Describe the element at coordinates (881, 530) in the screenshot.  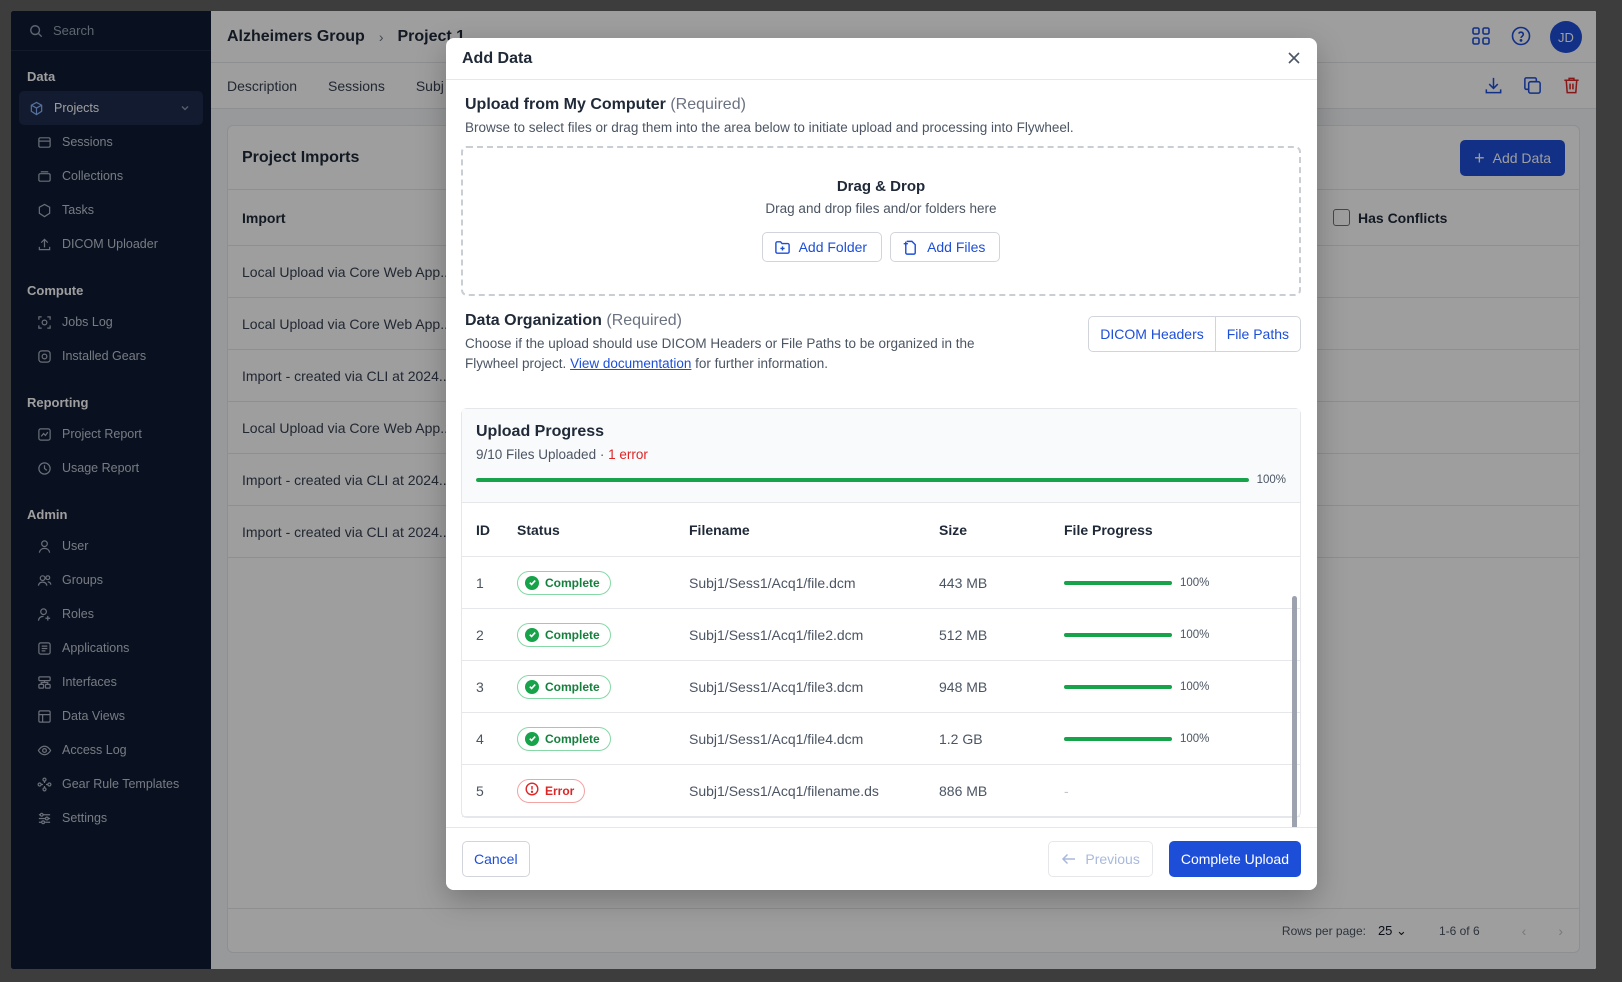
I see `file-table-header: ID Status Filename Size File Progress` at that location.